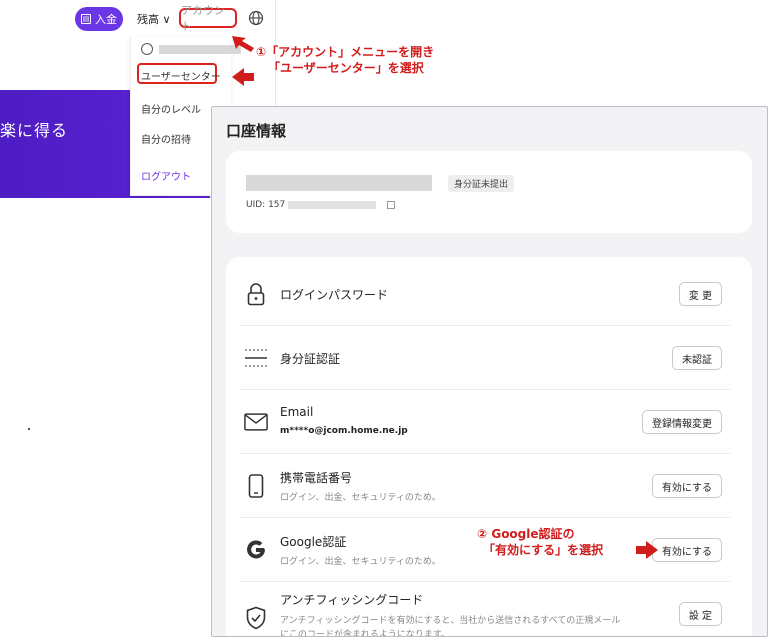 The image size is (768, 637). I want to click on dropdown-user, so click(191, 49).